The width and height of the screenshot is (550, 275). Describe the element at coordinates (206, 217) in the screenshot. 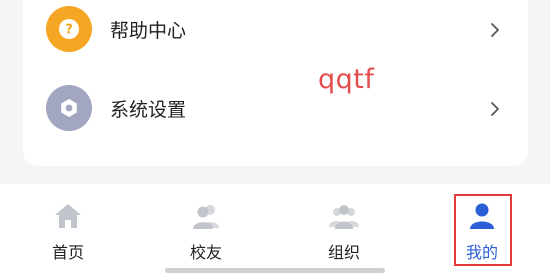

I see `alumni-icon` at that location.